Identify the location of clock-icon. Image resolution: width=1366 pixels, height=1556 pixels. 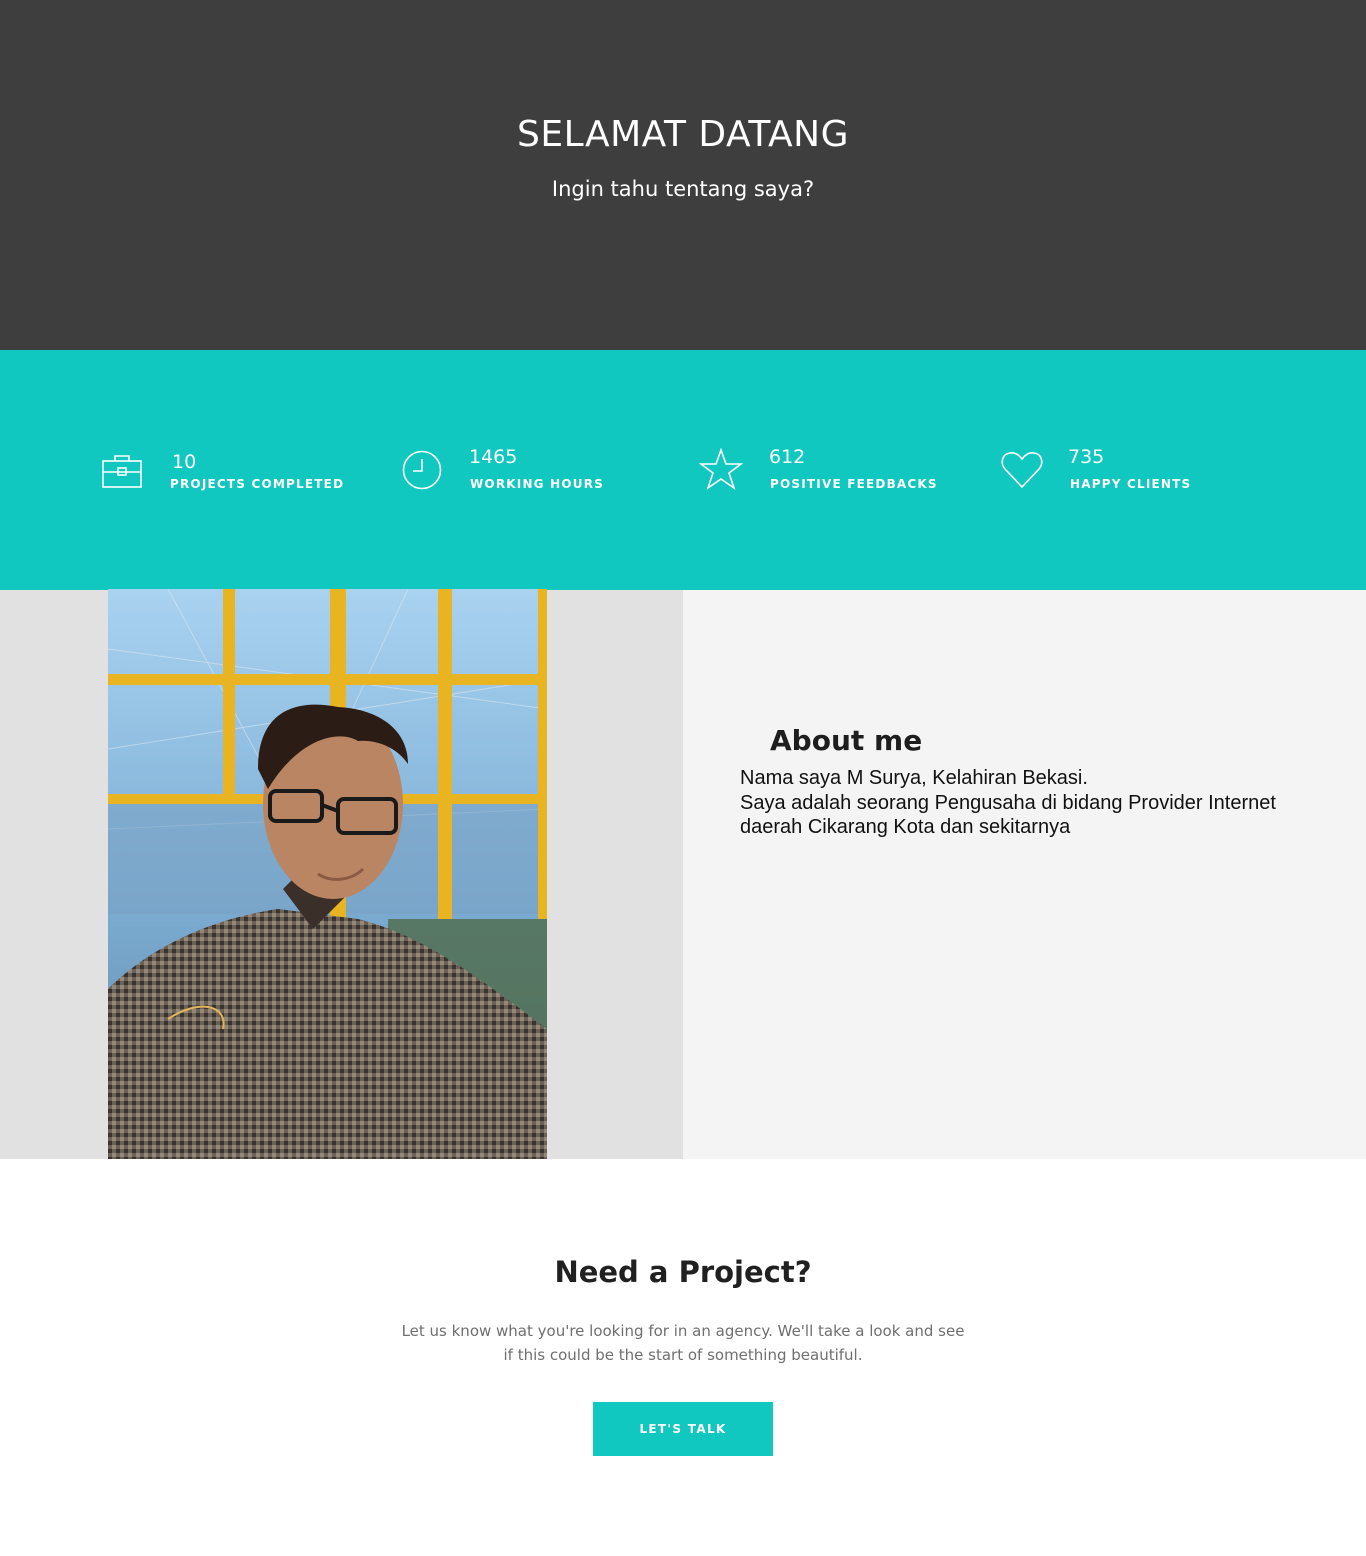
(422, 470).